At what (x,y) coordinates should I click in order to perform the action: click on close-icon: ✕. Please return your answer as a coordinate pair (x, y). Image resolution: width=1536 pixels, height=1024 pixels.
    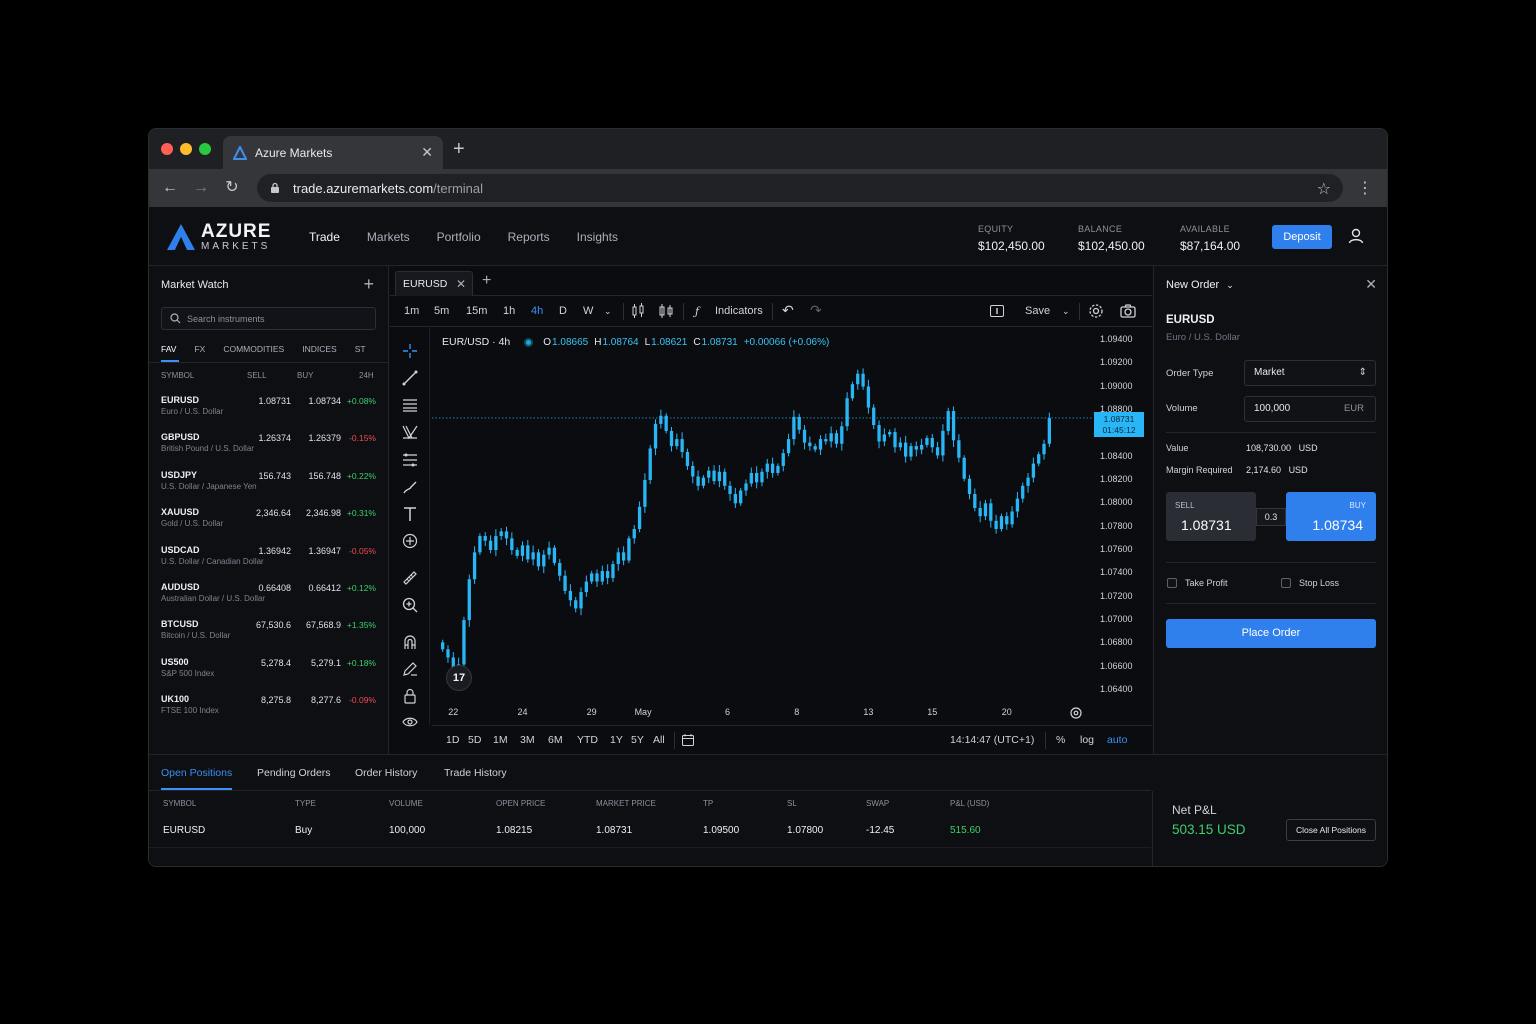
    Looking at the image, I should click on (1371, 284).